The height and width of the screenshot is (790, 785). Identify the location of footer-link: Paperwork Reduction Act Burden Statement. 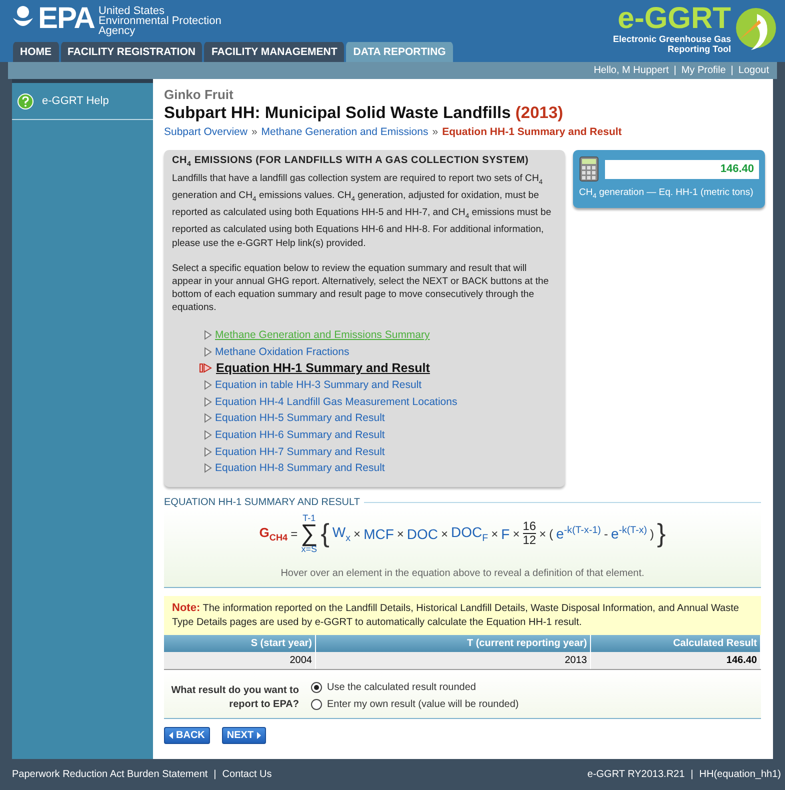
(110, 774).